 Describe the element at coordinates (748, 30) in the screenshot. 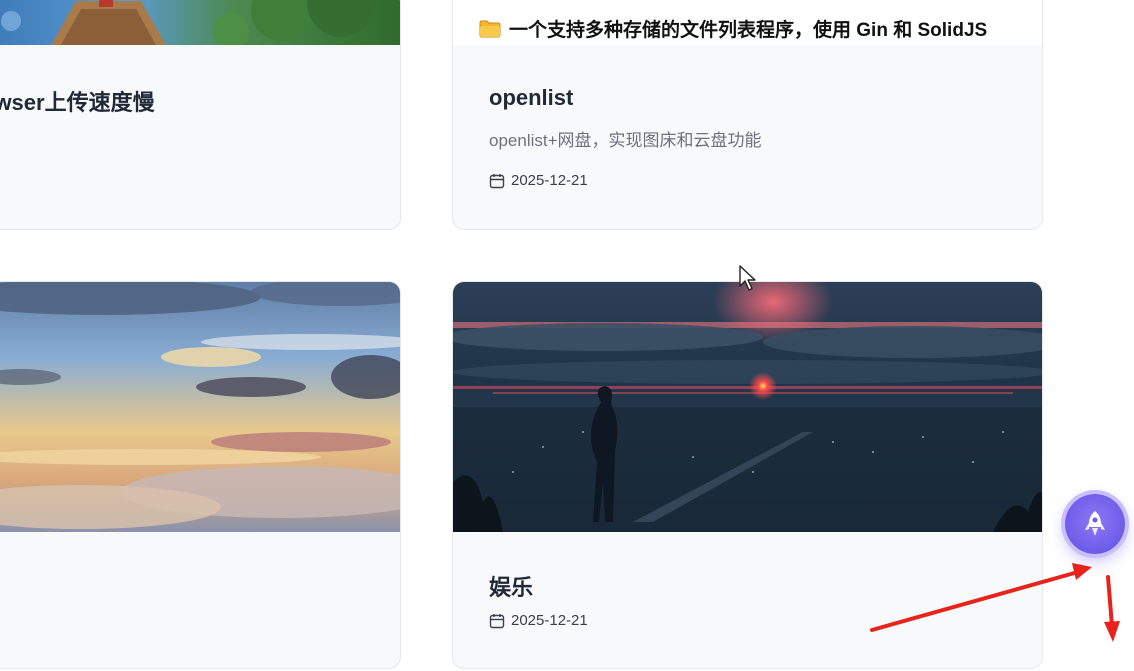

I see `cover-banner-text: 一个支持多种存储的文件列表程序，使用 Gin 和 SolidJS` at that location.